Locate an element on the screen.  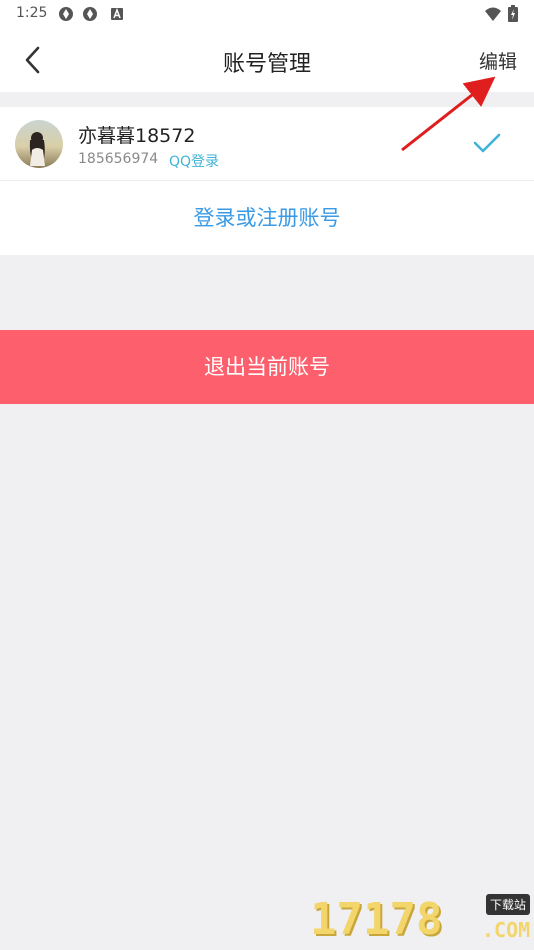
login-type-label: QQ登录 is located at coordinates (194, 162).